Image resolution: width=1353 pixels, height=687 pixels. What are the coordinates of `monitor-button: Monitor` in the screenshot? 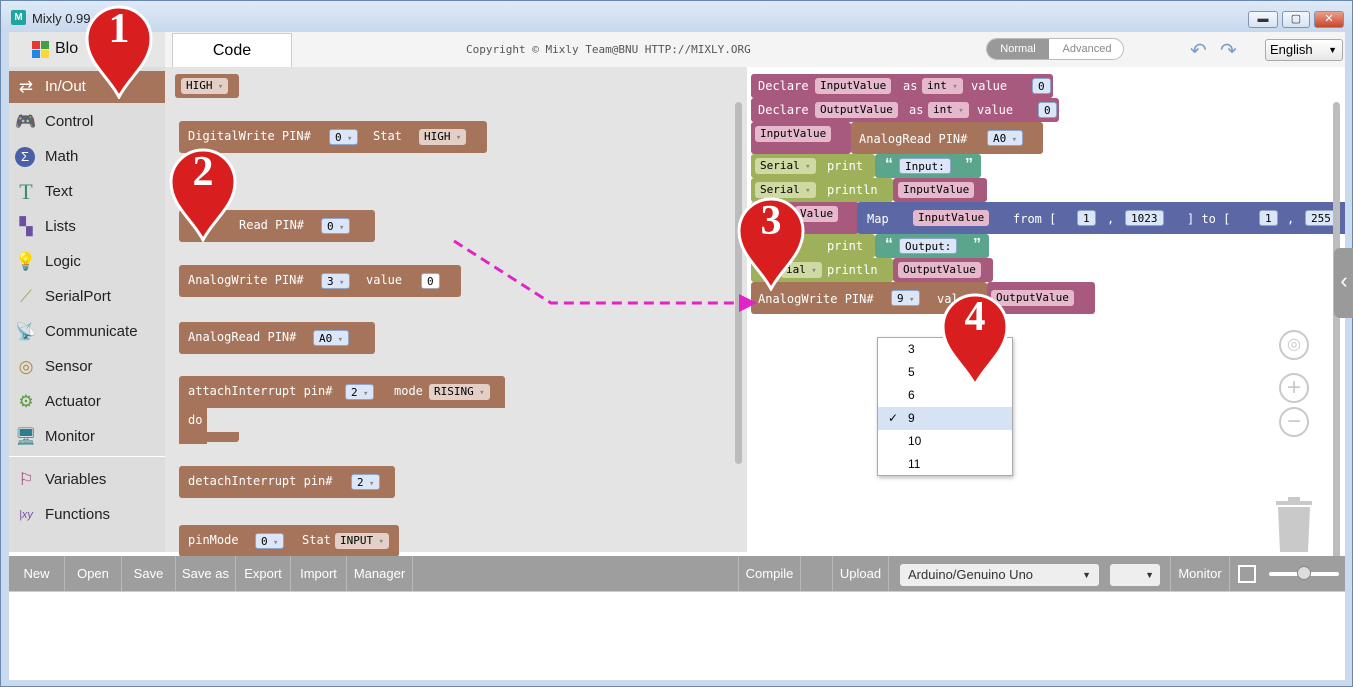 It's located at (1200, 573).